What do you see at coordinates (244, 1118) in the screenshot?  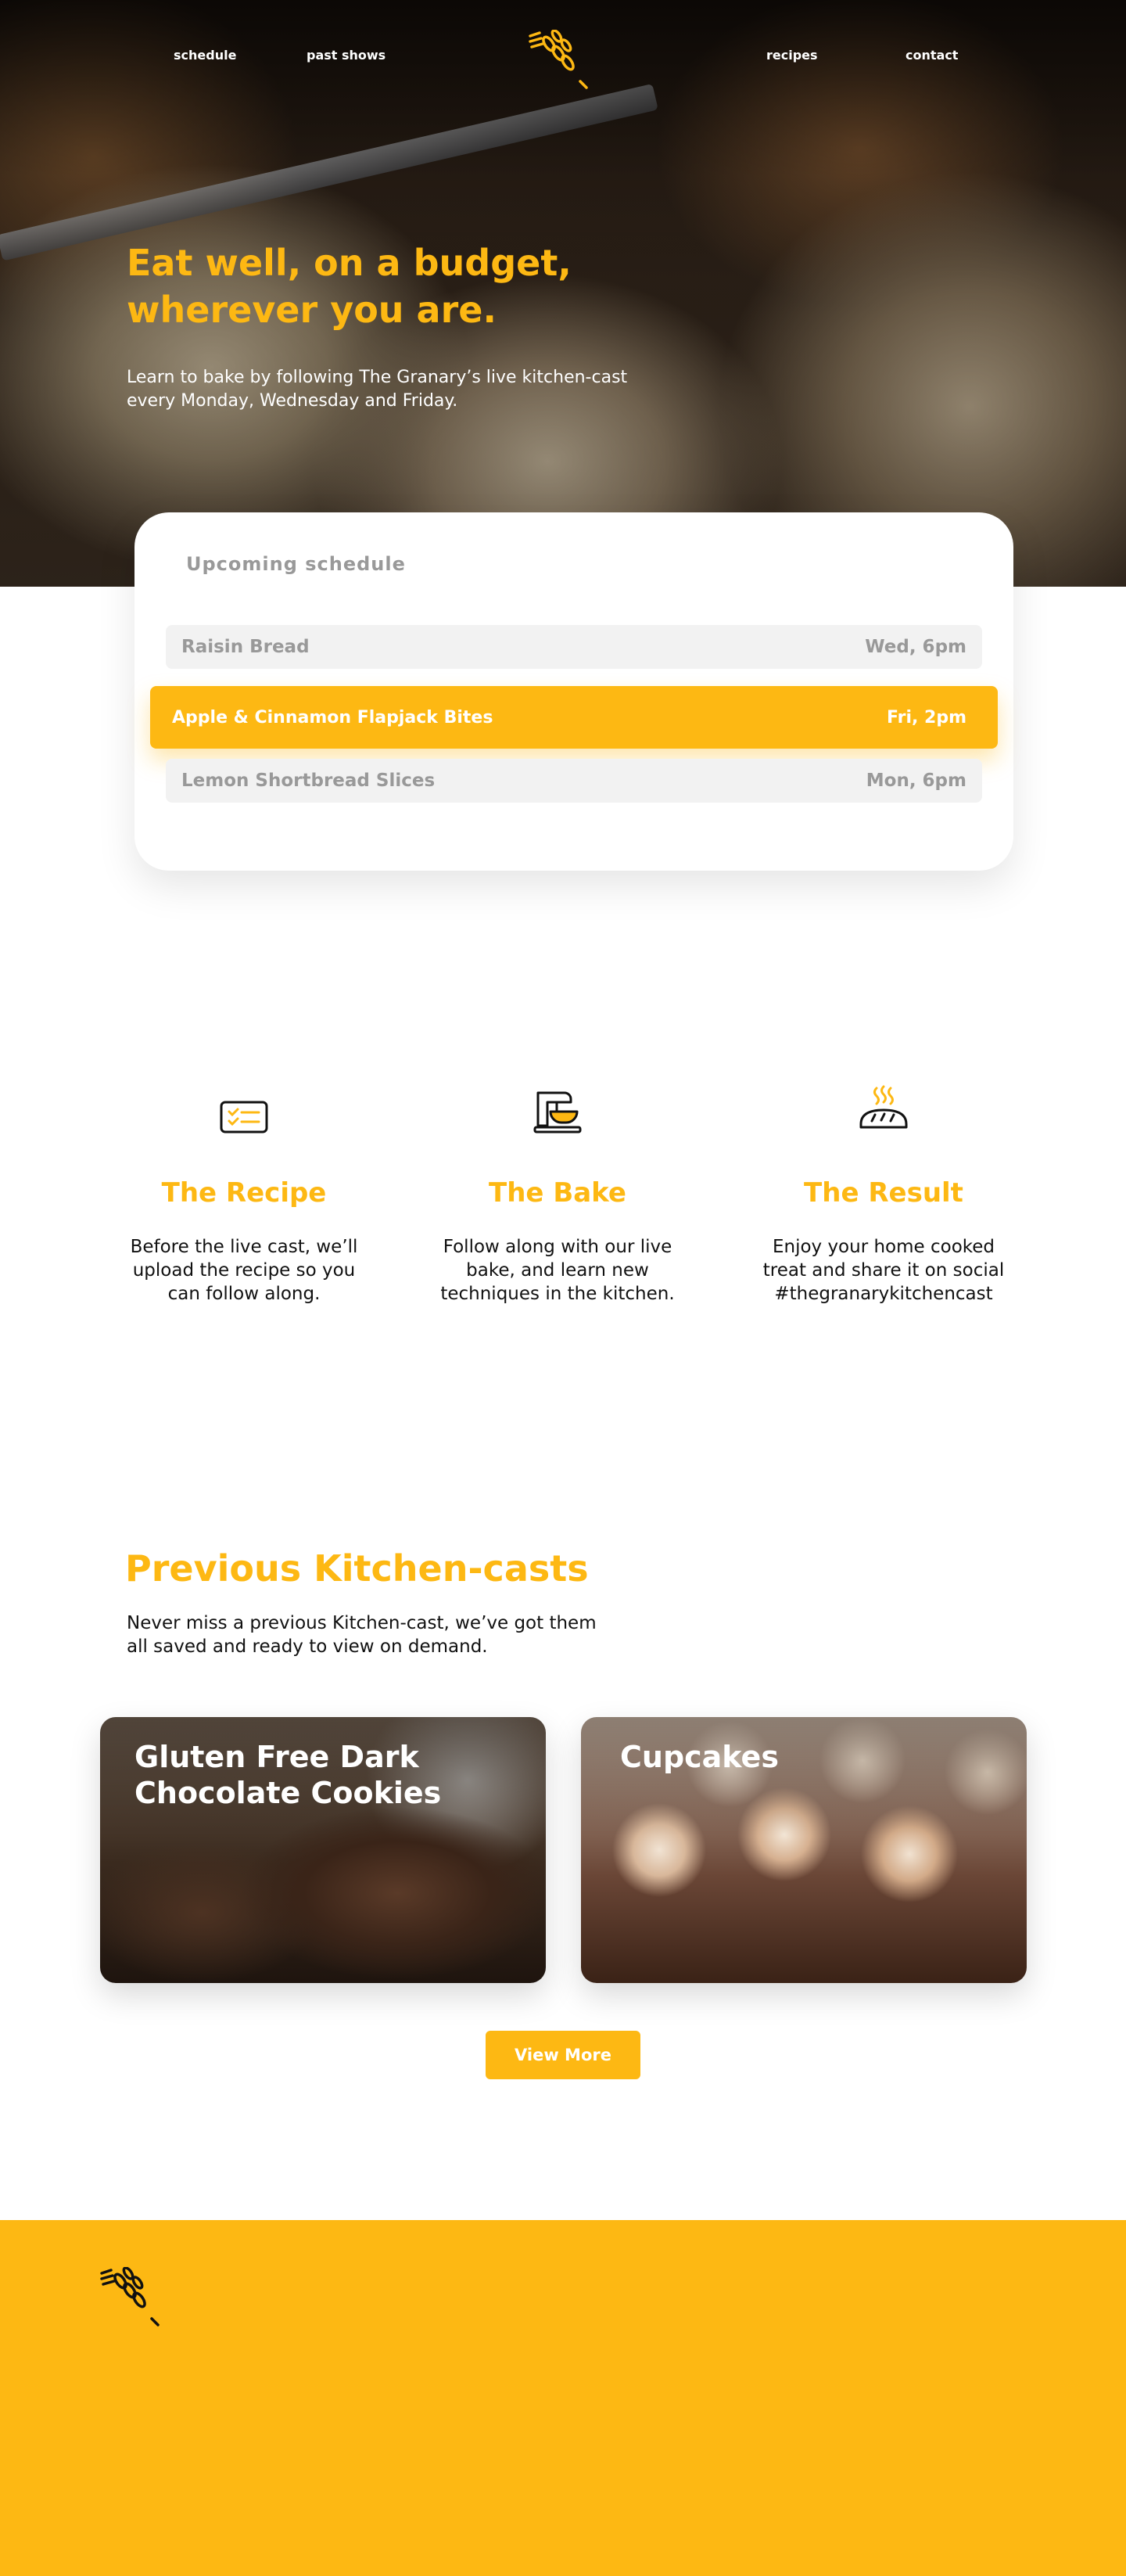 I see `recipe-card-icon` at bounding box center [244, 1118].